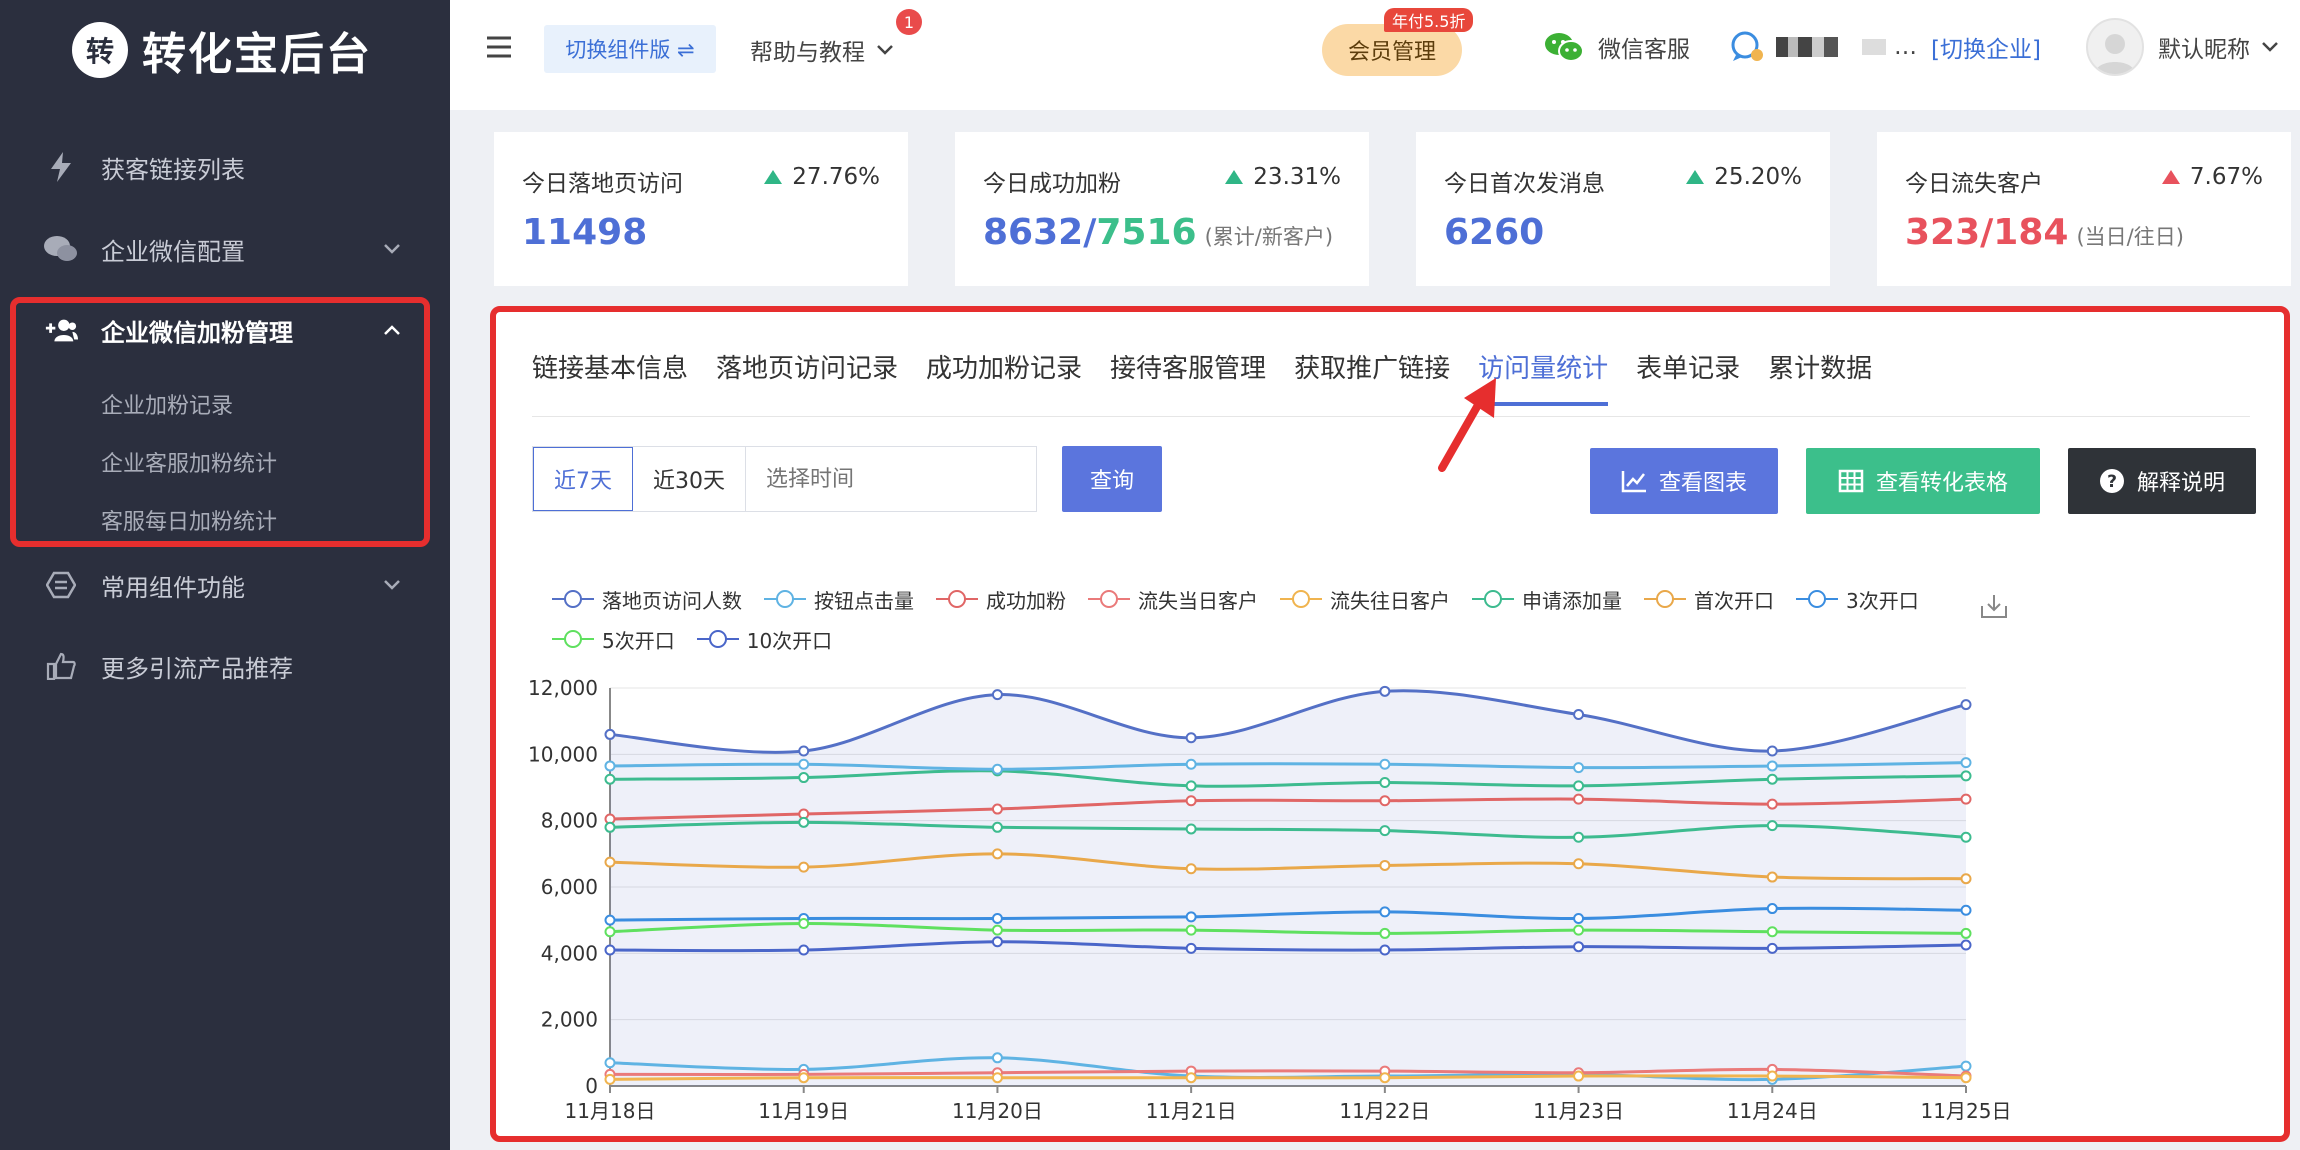  Describe the element at coordinates (173, 169) in the screenshot. I see `sidebar-item-label: 获客链接列表` at that location.